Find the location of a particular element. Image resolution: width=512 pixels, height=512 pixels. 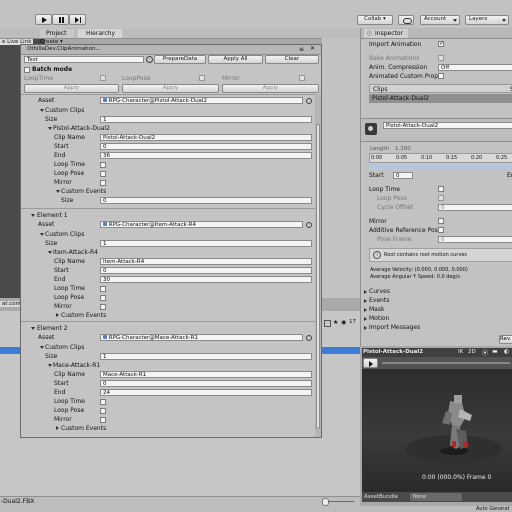

close-icon: ✕ is located at coordinates (312, 48).